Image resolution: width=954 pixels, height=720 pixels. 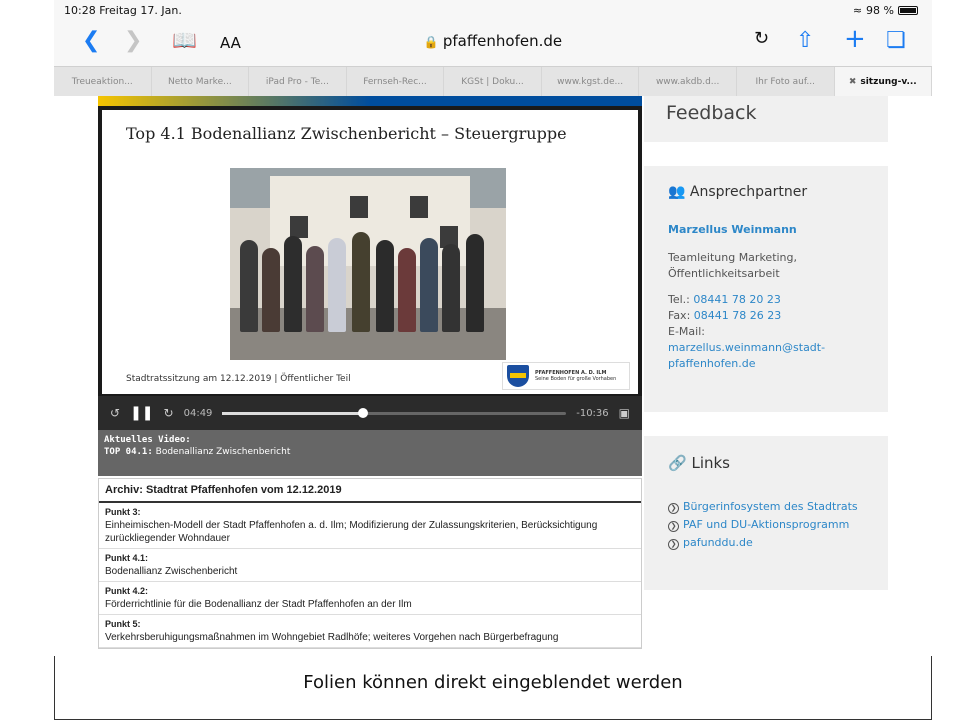 What do you see at coordinates (880, 10) in the screenshot?
I see `battery-label: 98 %` at bounding box center [880, 10].